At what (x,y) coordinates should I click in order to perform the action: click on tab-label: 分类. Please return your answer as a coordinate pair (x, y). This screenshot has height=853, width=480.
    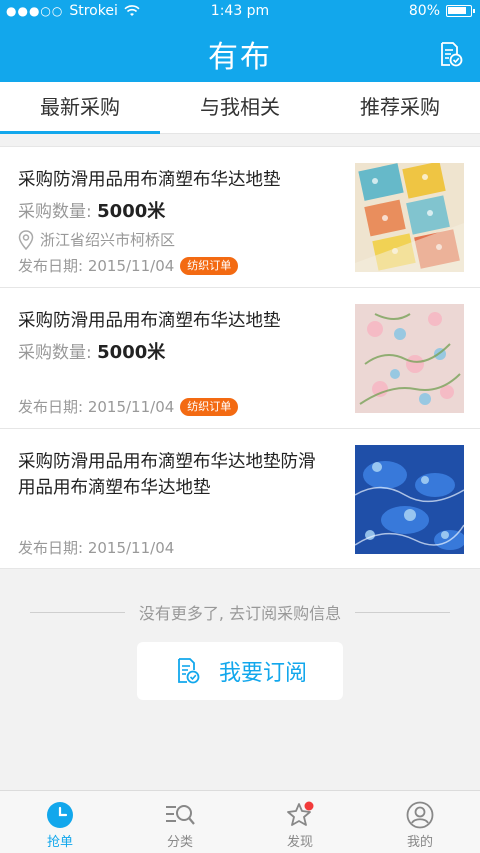
    Looking at the image, I should click on (179, 842).